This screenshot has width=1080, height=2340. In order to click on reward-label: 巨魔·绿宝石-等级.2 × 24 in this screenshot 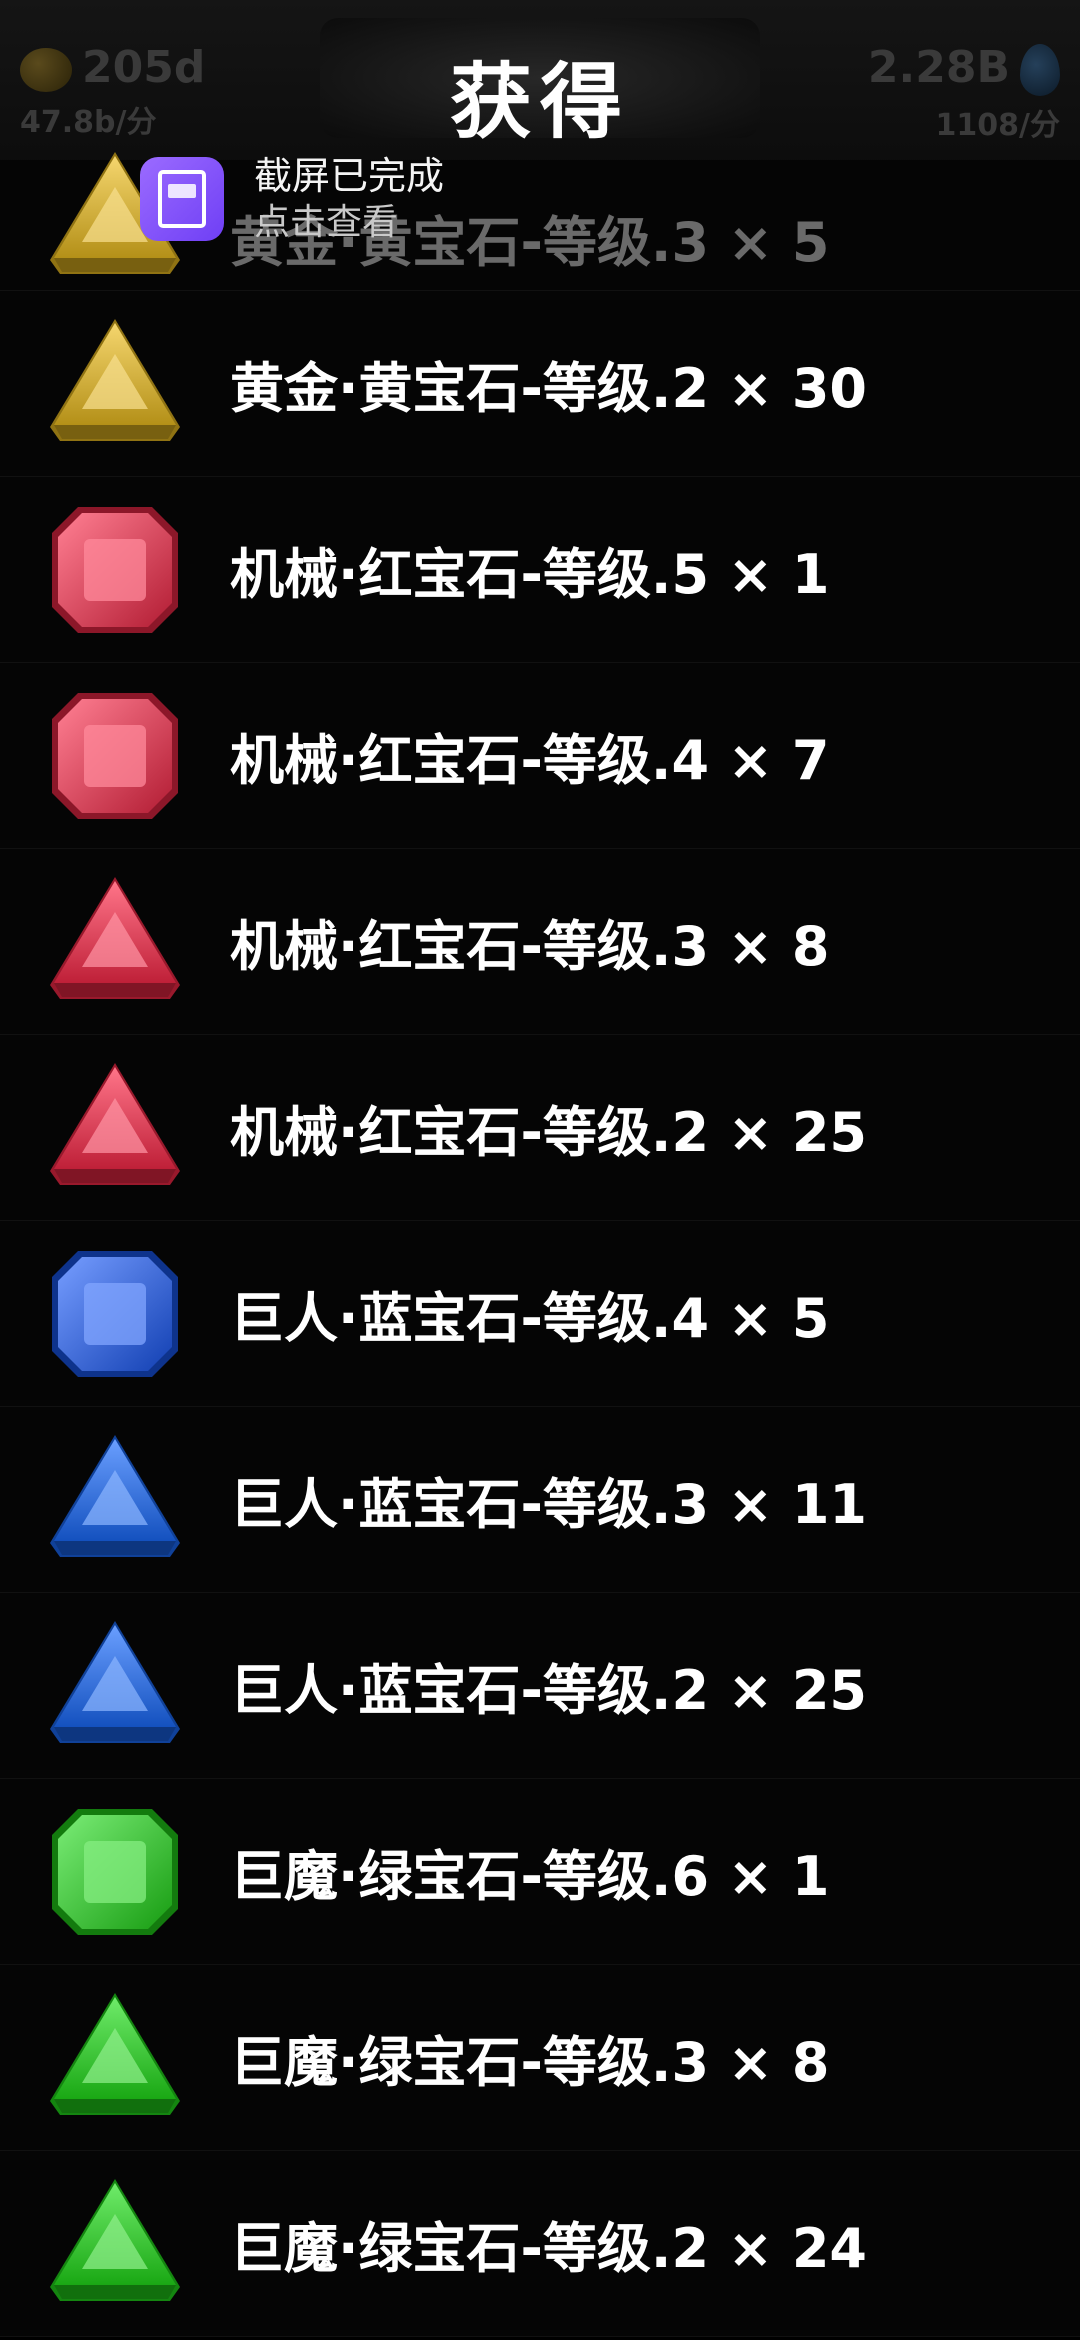, I will do `click(549, 2248)`.